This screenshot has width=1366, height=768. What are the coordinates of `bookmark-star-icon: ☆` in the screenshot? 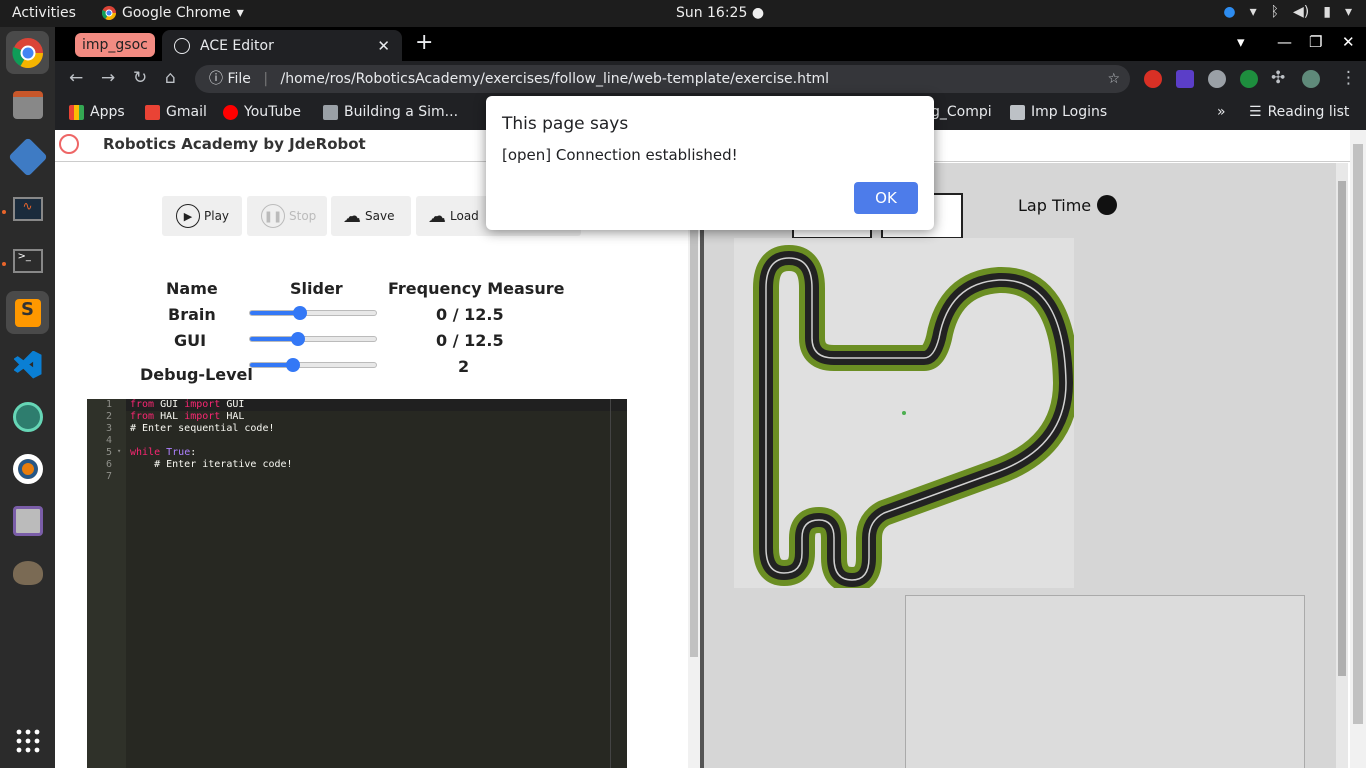 It's located at (1113, 79).